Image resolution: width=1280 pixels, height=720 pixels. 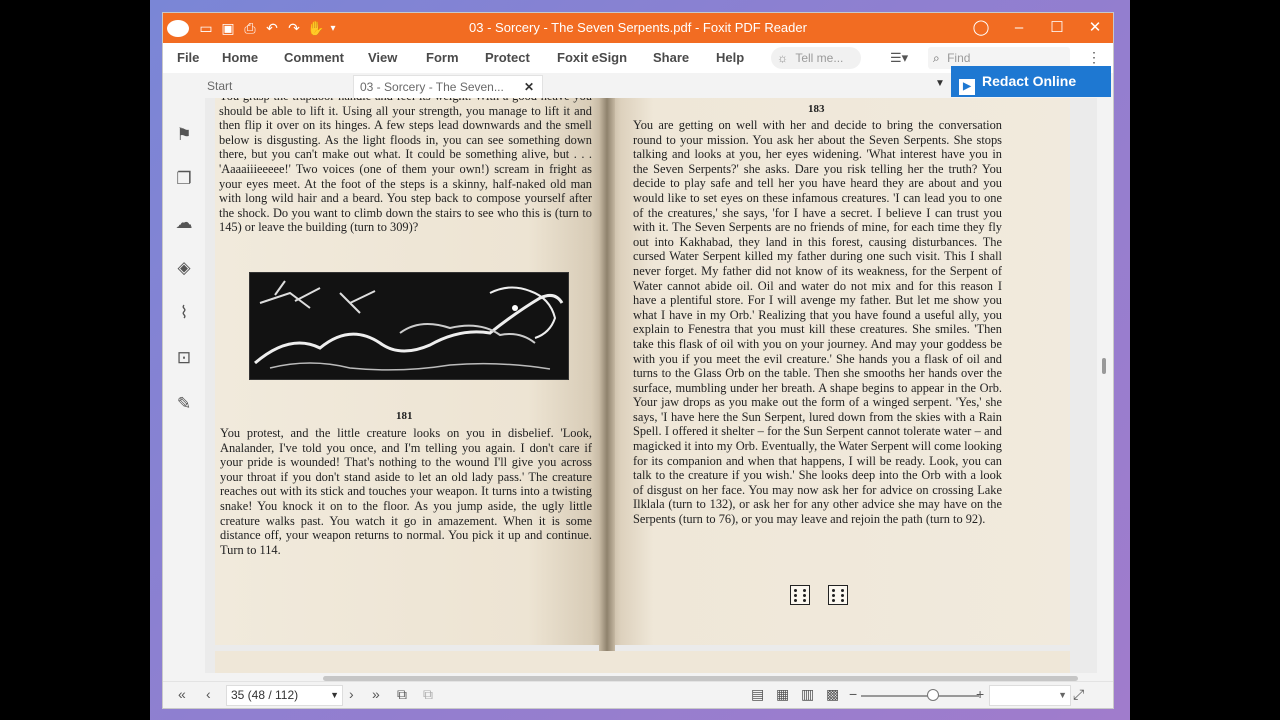 What do you see at coordinates (920, 696) in the screenshot?
I see `zoom-slider` at bounding box center [920, 696].